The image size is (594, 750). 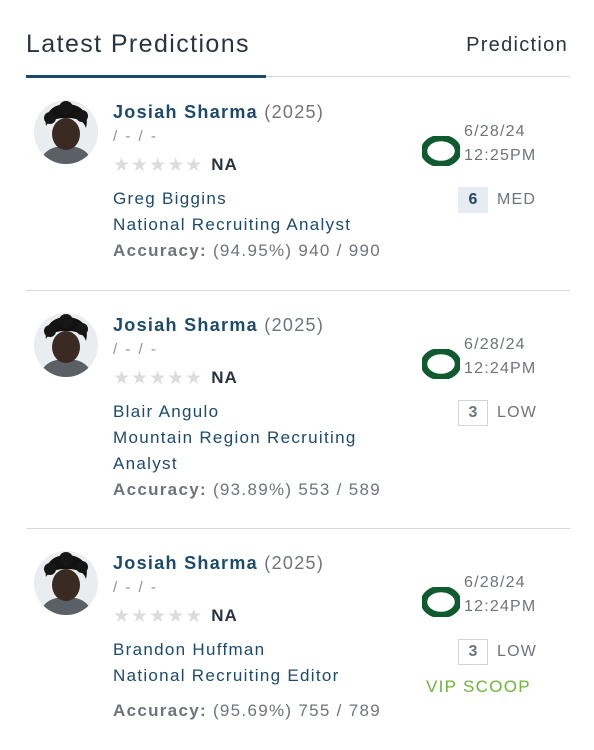 I want to click on confidence-score: 6, so click(x=473, y=200).